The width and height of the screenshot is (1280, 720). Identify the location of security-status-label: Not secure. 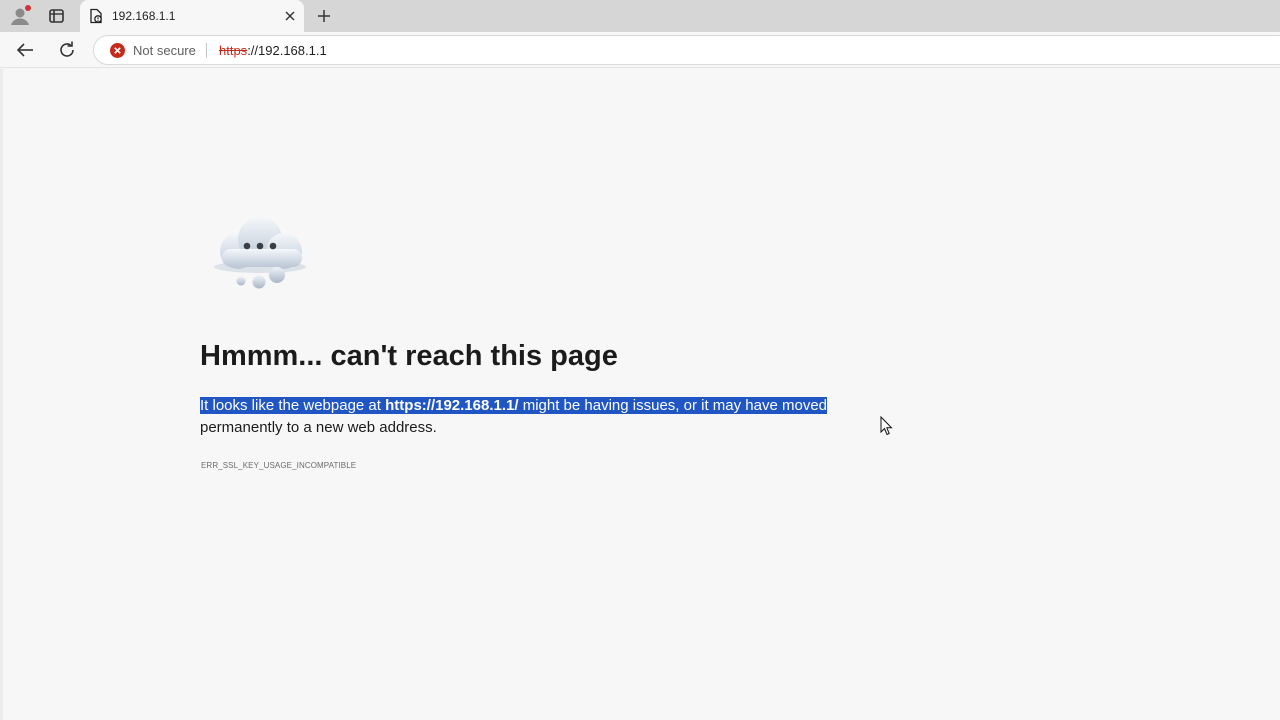
(164, 50).